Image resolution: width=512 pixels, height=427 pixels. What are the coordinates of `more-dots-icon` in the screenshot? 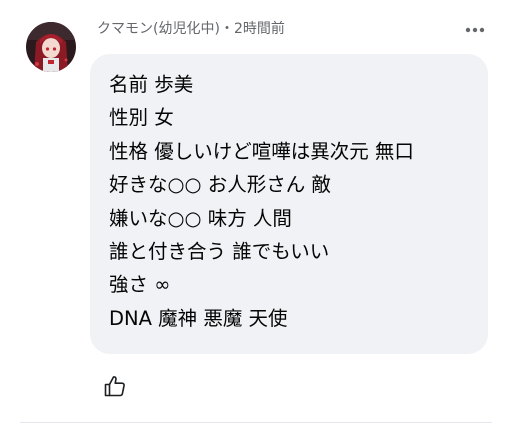 It's located at (475, 30).